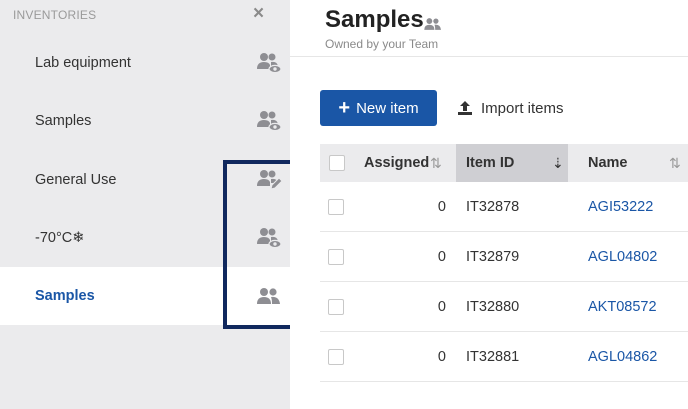 Image resolution: width=688 pixels, height=409 pixels. What do you see at coordinates (558, 162) in the screenshot?
I see `sort-descending-icon: ⇣` at bounding box center [558, 162].